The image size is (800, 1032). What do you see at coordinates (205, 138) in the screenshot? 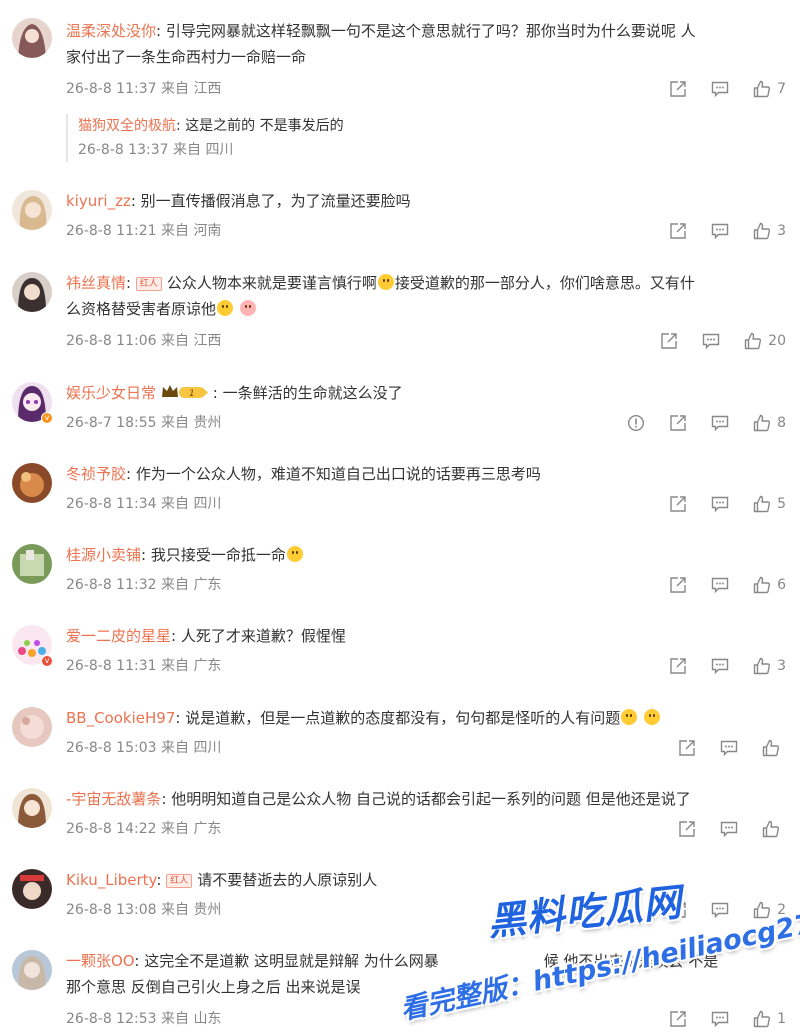
I see `reply-item: 猫狗双全的极航: 这是之前的 不是事发后的 26-8-8 13:37 来自 四川` at bounding box center [205, 138].